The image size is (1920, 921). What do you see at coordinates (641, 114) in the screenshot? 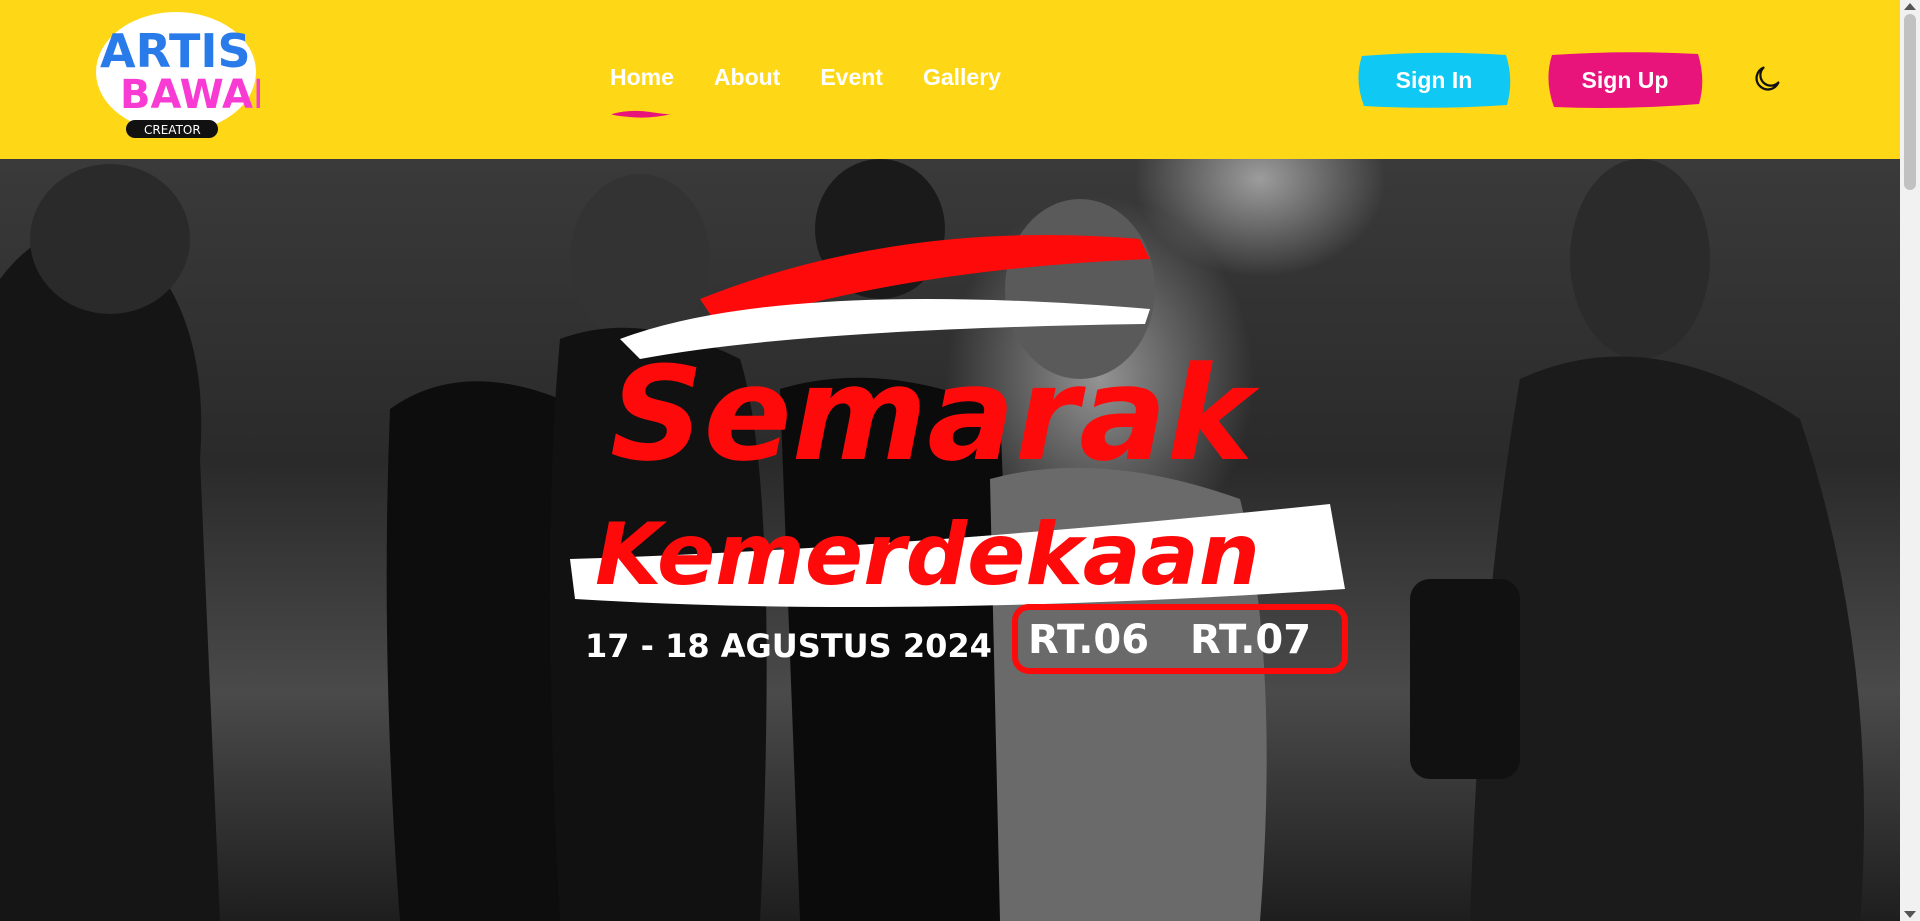
I see `nav-active-underline` at bounding box center [641, 114].